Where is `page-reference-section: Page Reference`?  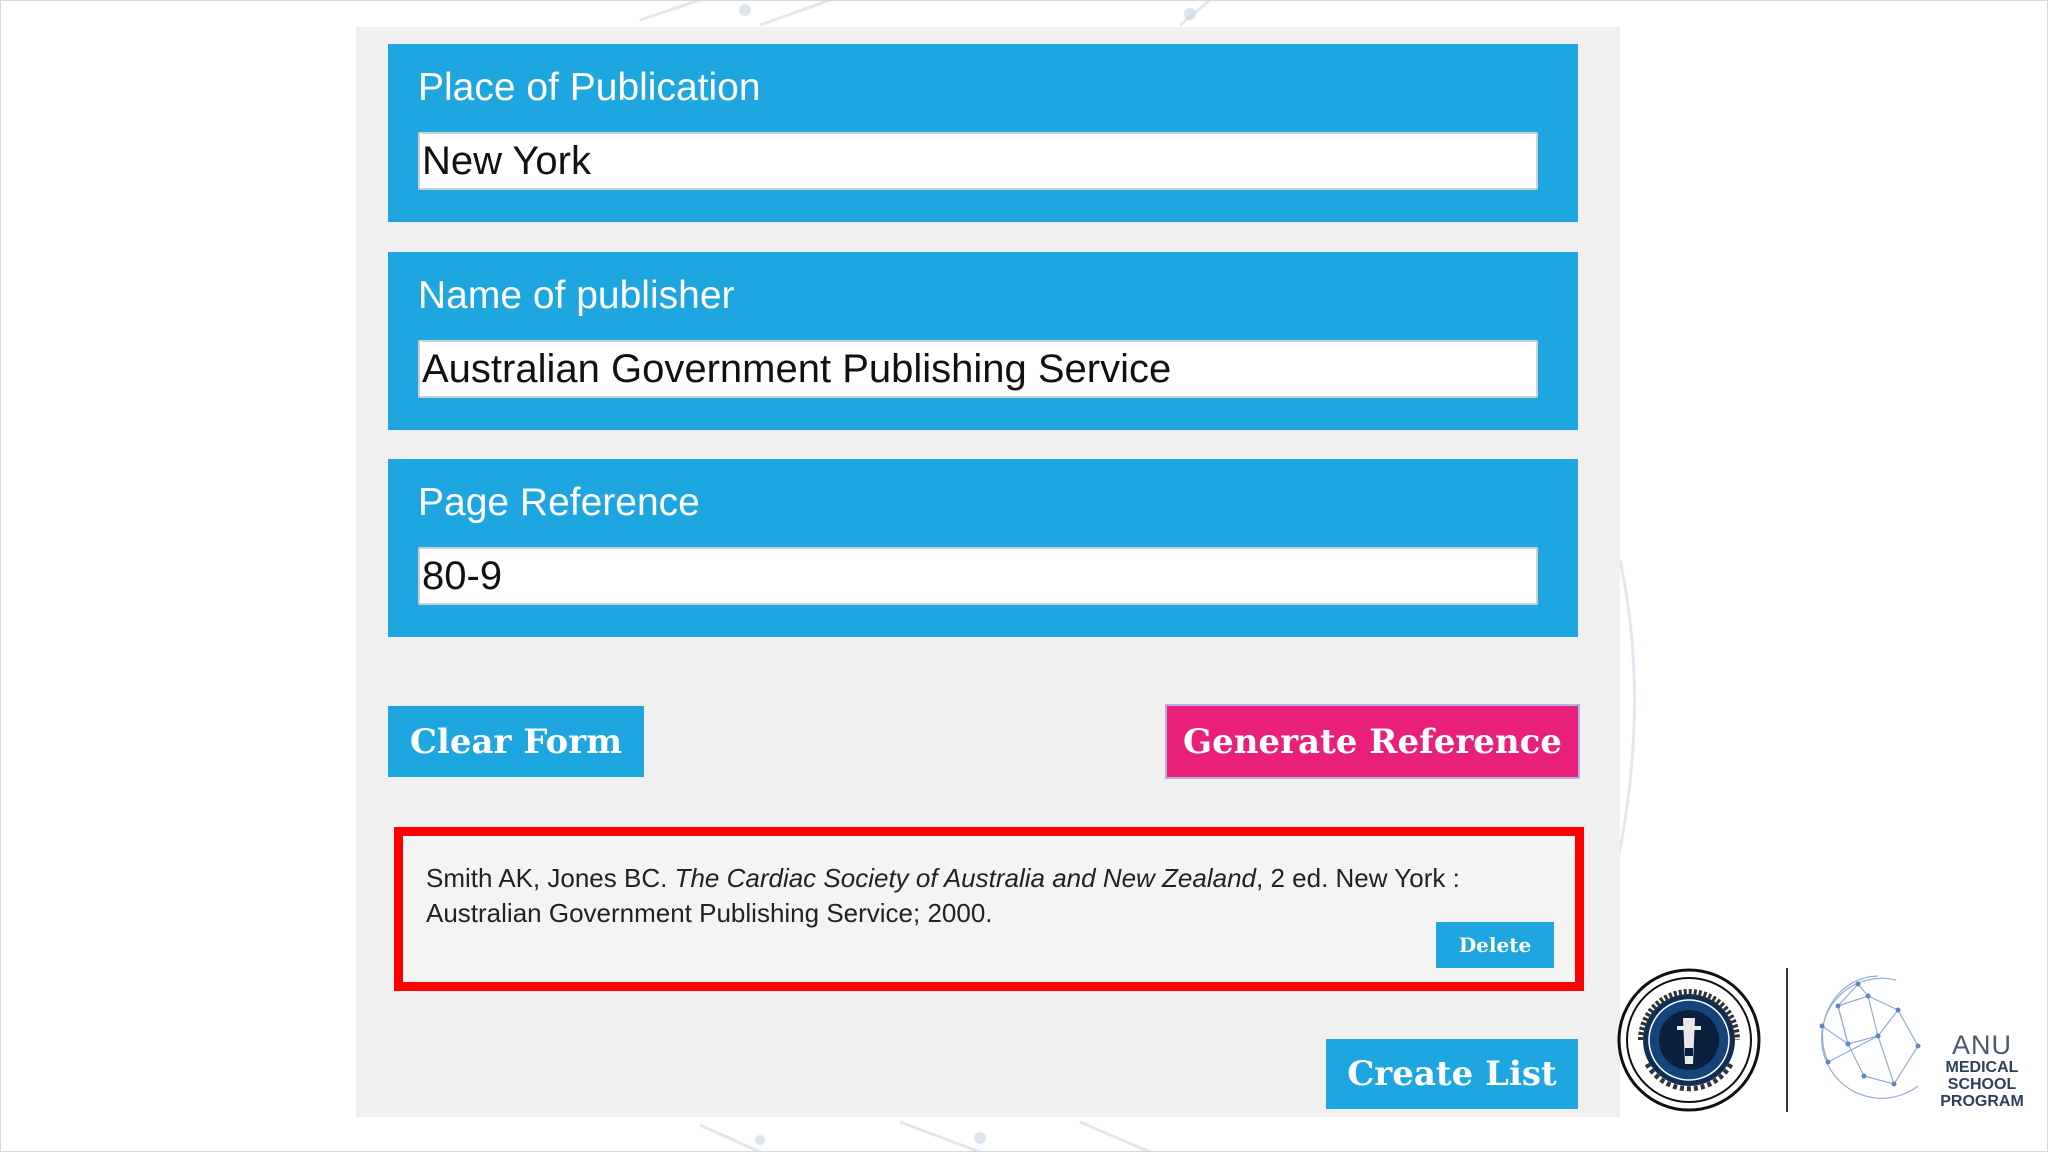
page-reference-section: Page Reference is located at coordinates (983, 548).